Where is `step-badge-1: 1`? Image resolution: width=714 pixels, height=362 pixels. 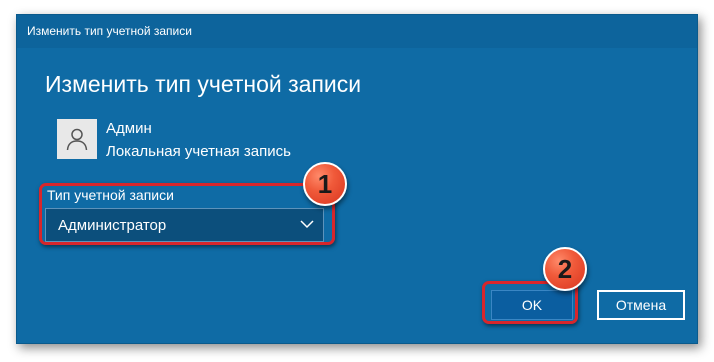 step-badge-1: 1 is located at coordinates (325, 184).